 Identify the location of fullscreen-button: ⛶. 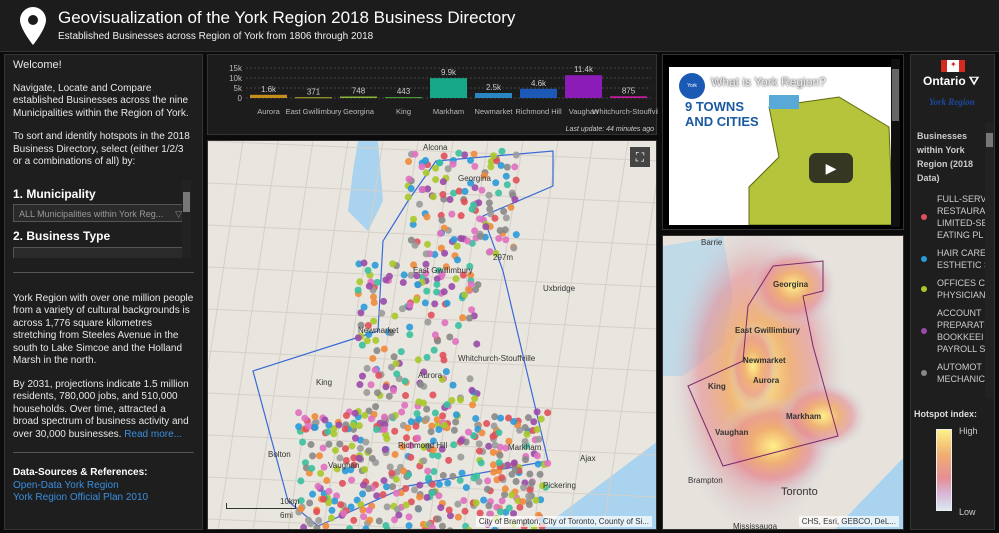
(640, 157).